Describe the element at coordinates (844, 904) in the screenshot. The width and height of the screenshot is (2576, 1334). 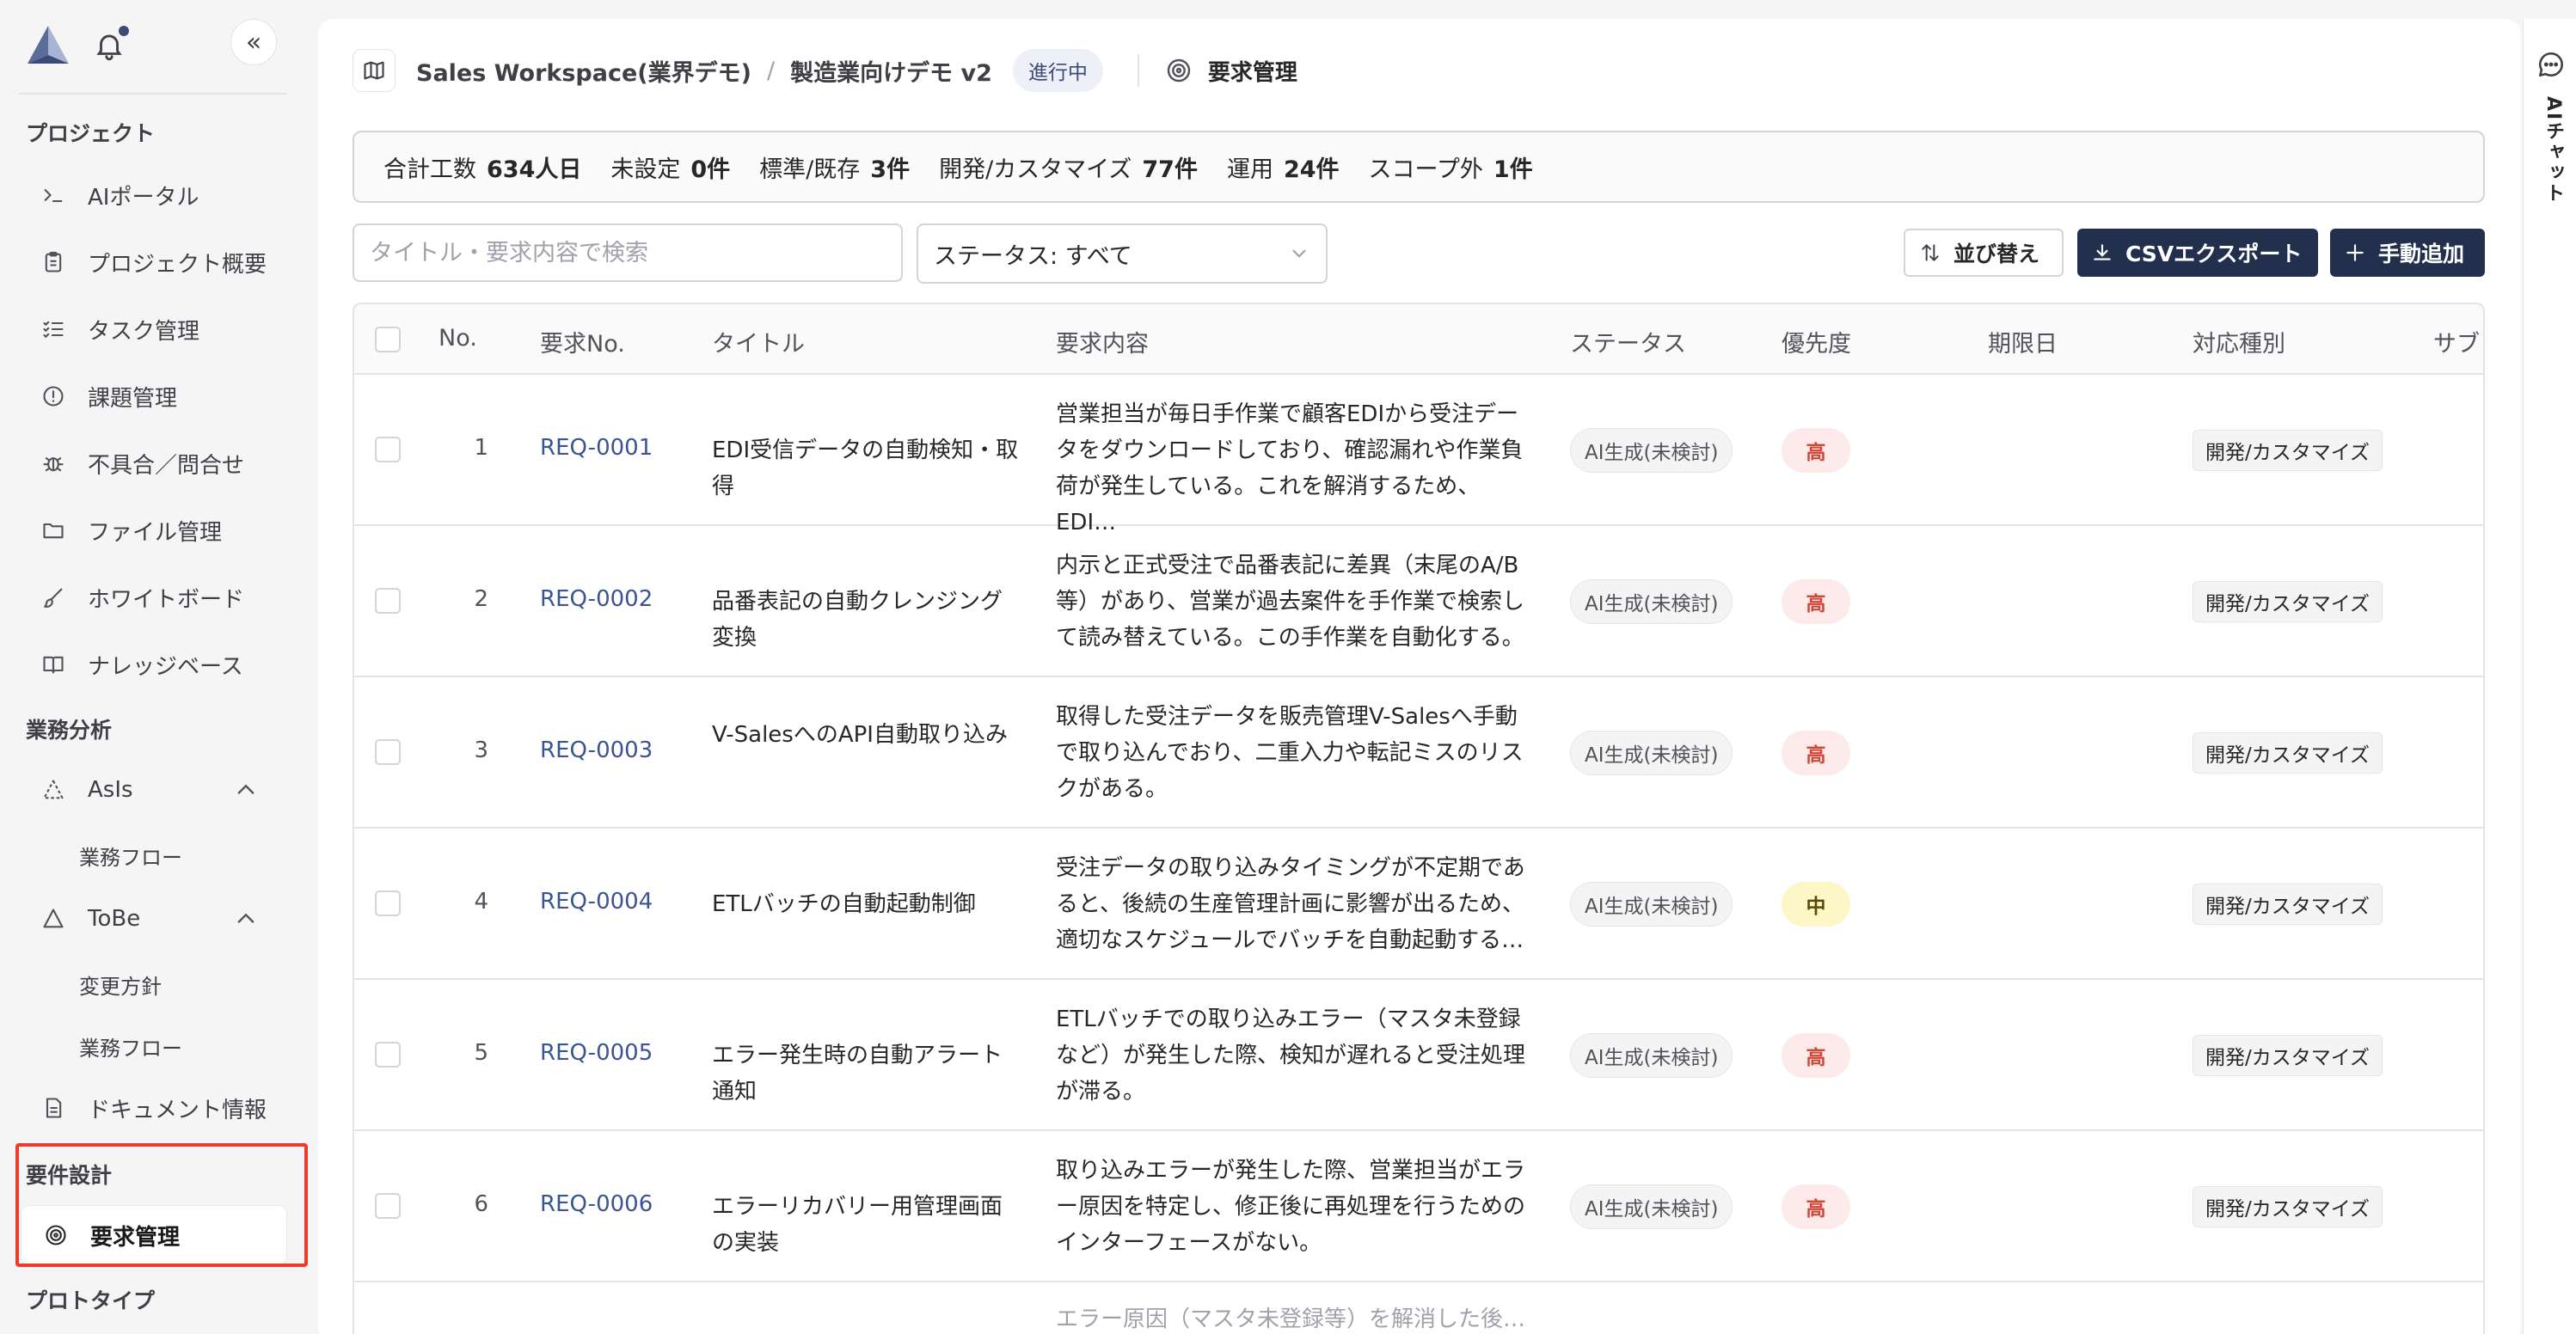
I see `row-title: ETLバッチの自動起動制御` at that location.